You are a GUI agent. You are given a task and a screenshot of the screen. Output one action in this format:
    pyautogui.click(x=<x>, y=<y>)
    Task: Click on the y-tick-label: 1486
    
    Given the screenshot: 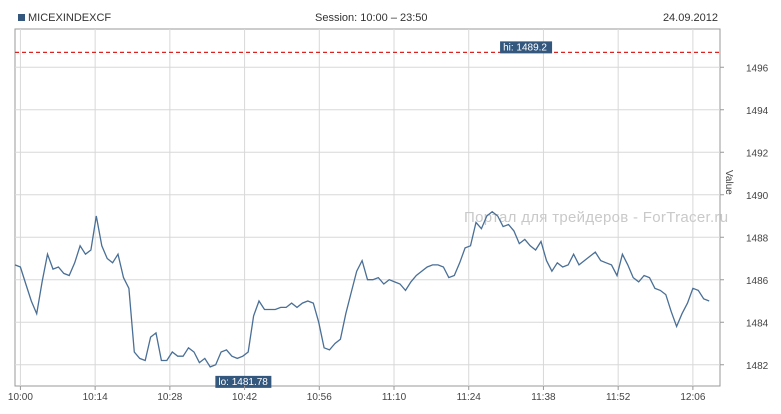 What is the action you would take?
    pyautogui.click(x=757, y=281)
    